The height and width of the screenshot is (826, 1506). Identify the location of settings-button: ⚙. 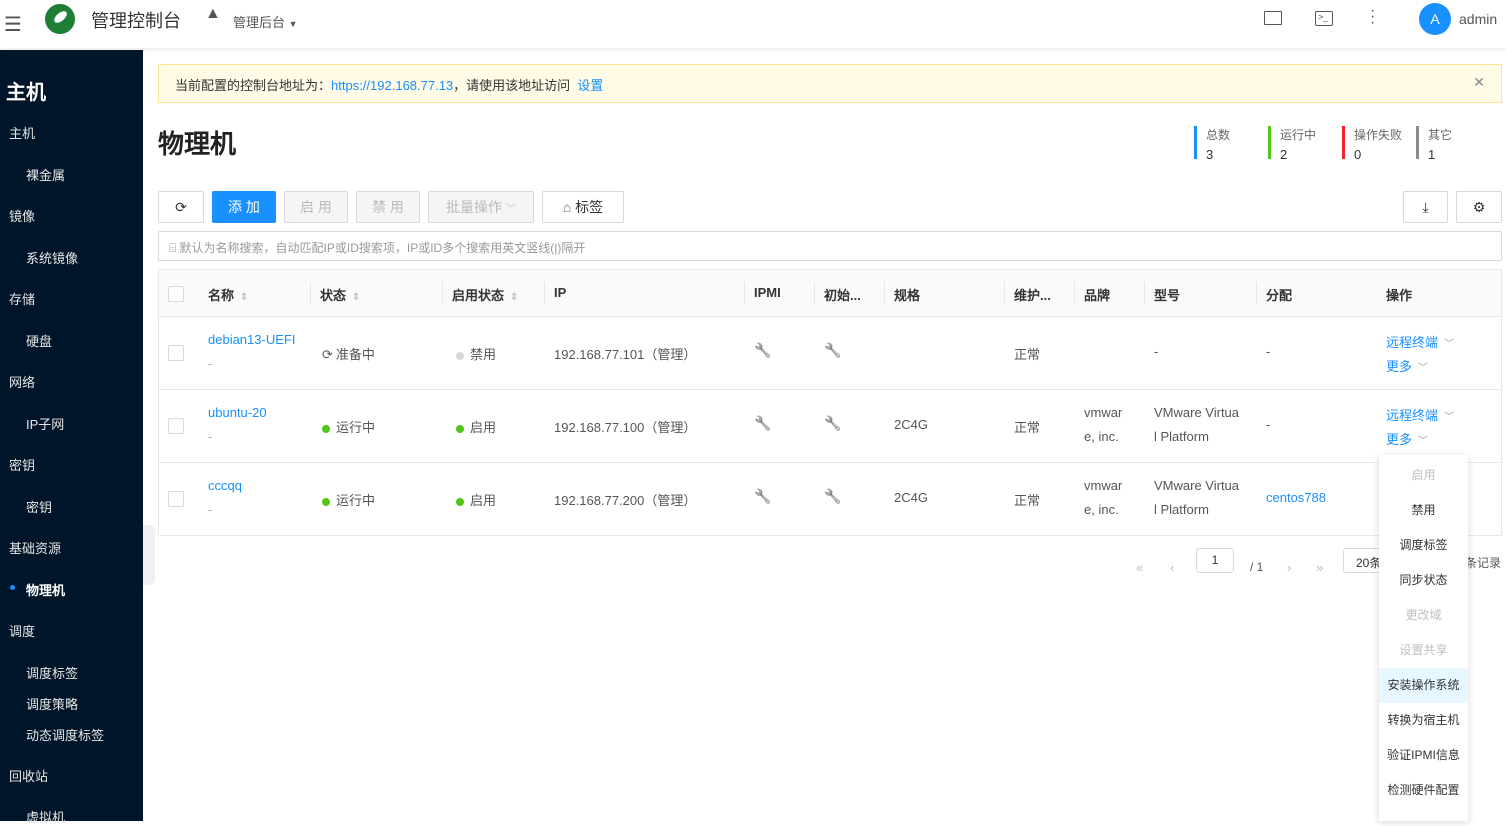
(1479, 207).